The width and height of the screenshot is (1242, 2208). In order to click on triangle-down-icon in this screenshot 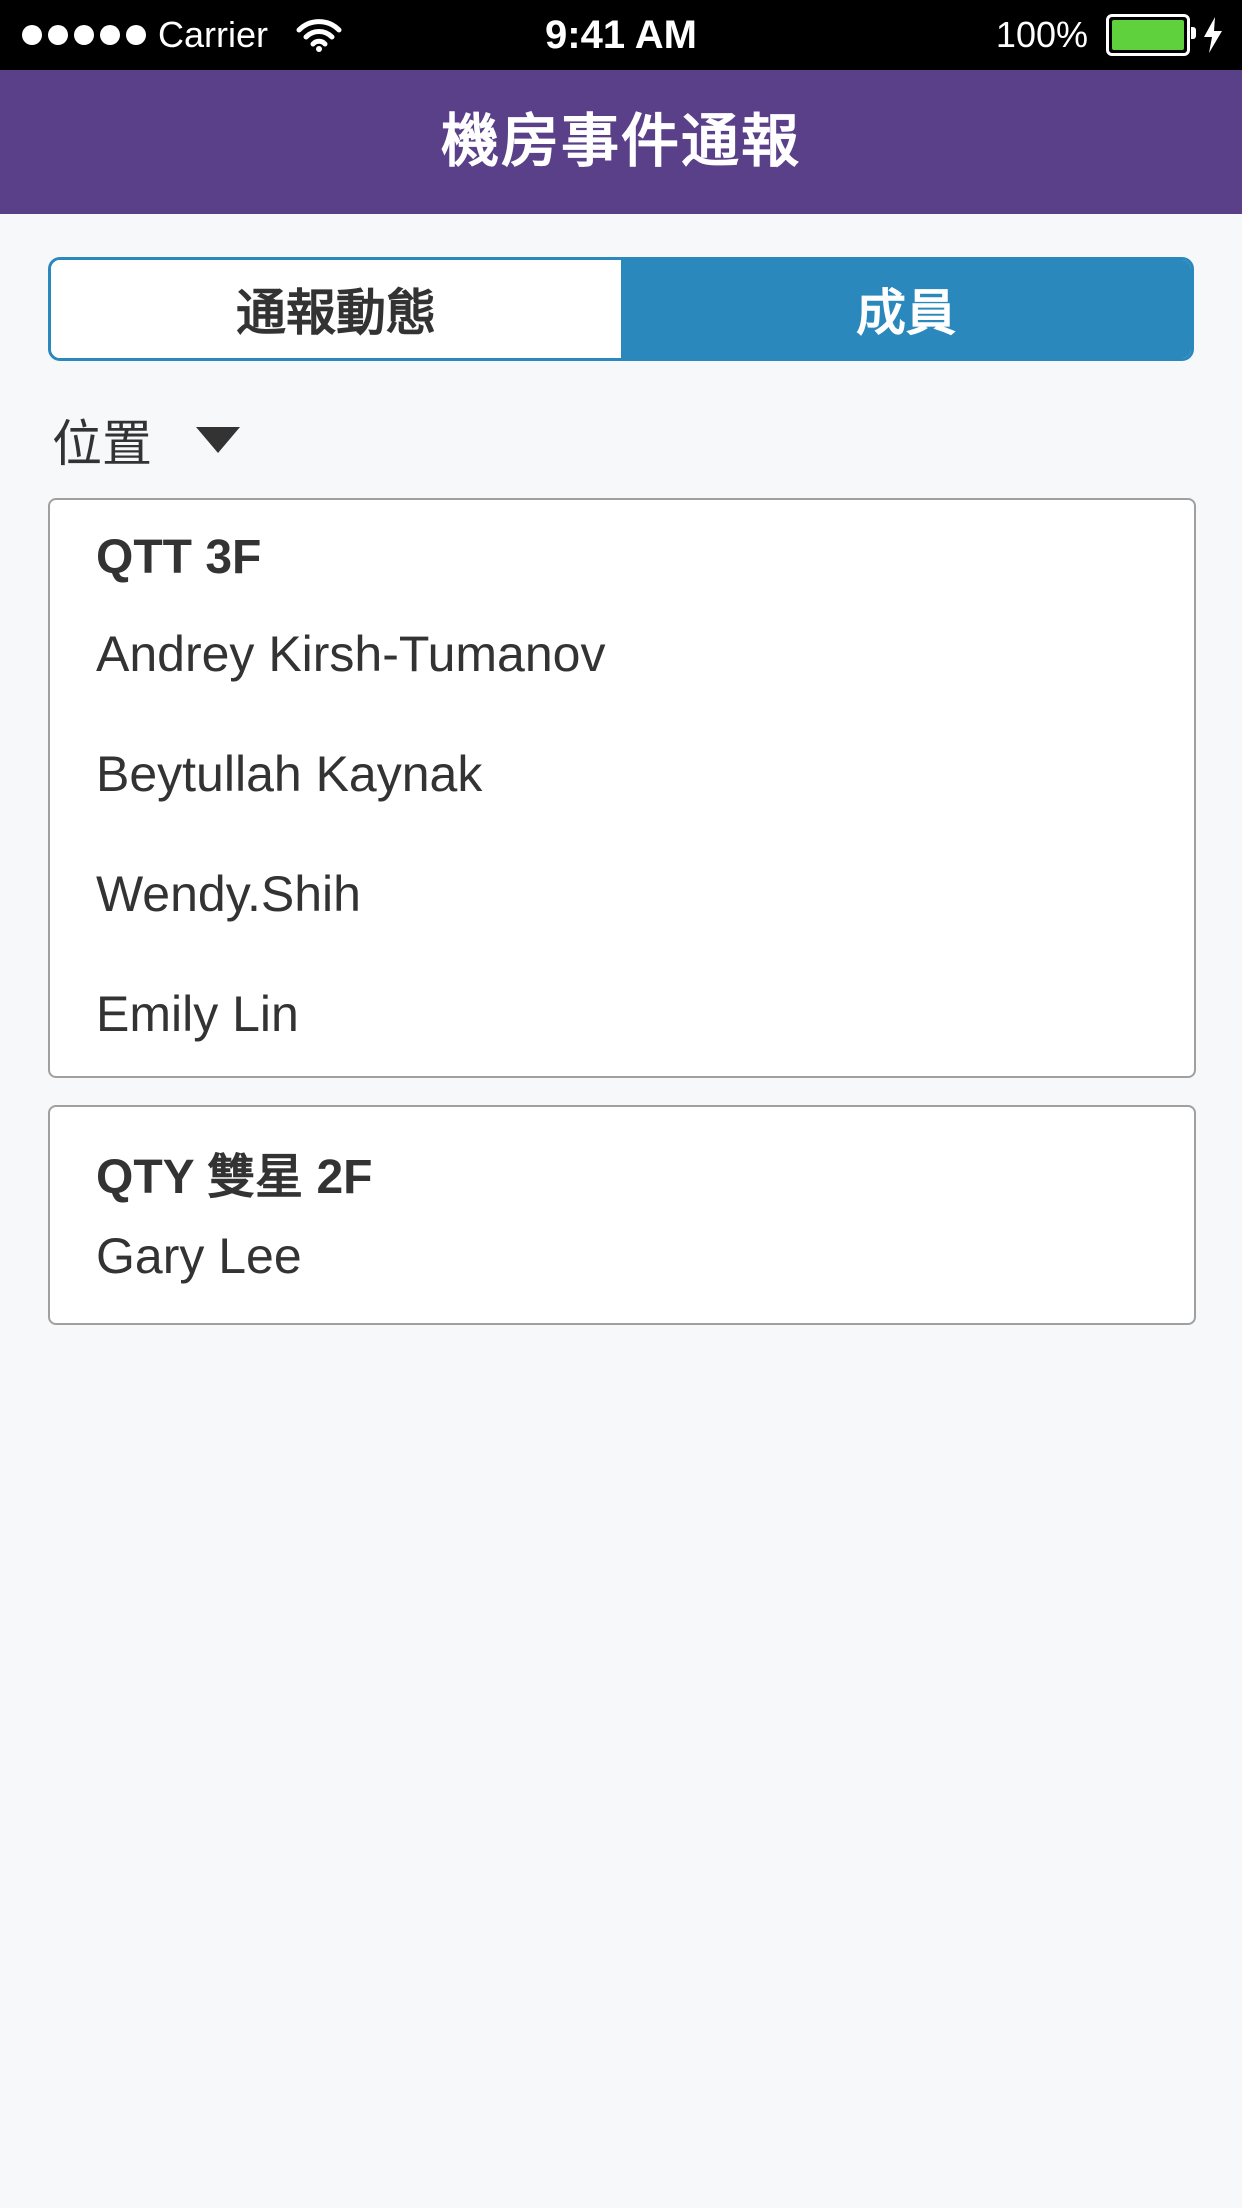, I will do `click(218, 440)`.